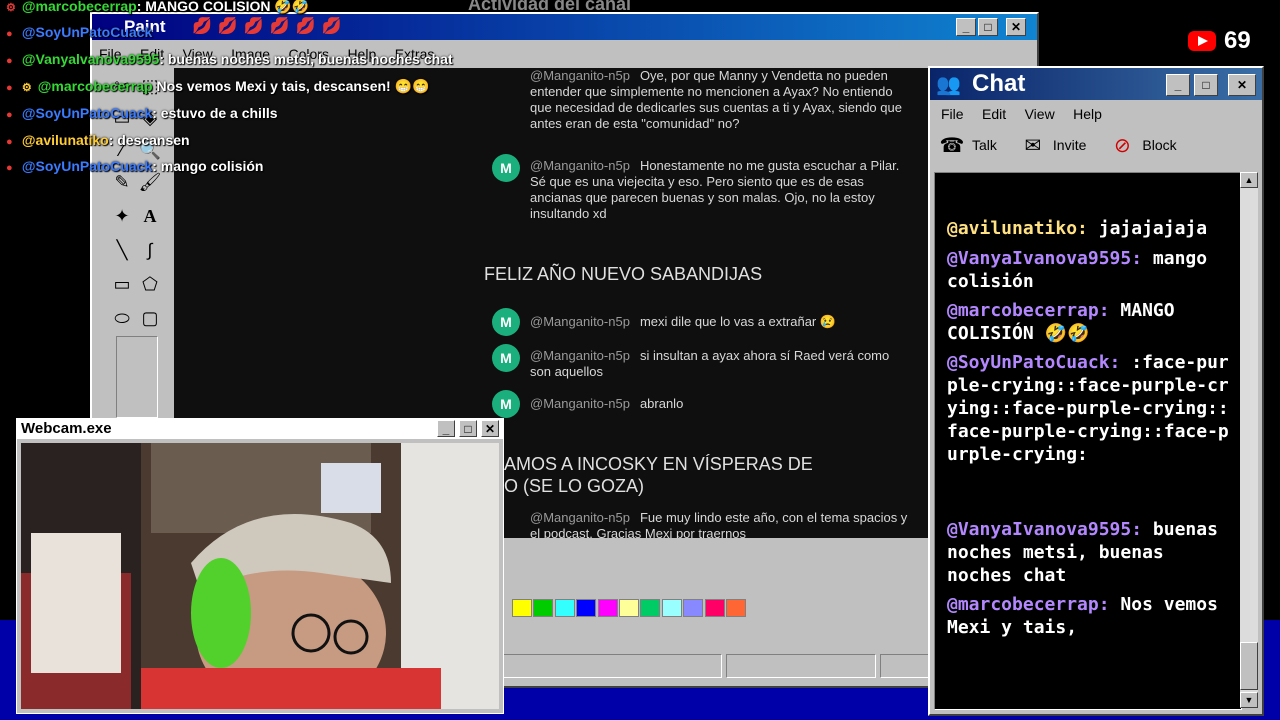  I want to click on red-circle-icon: ⚙, so click(11, 8).